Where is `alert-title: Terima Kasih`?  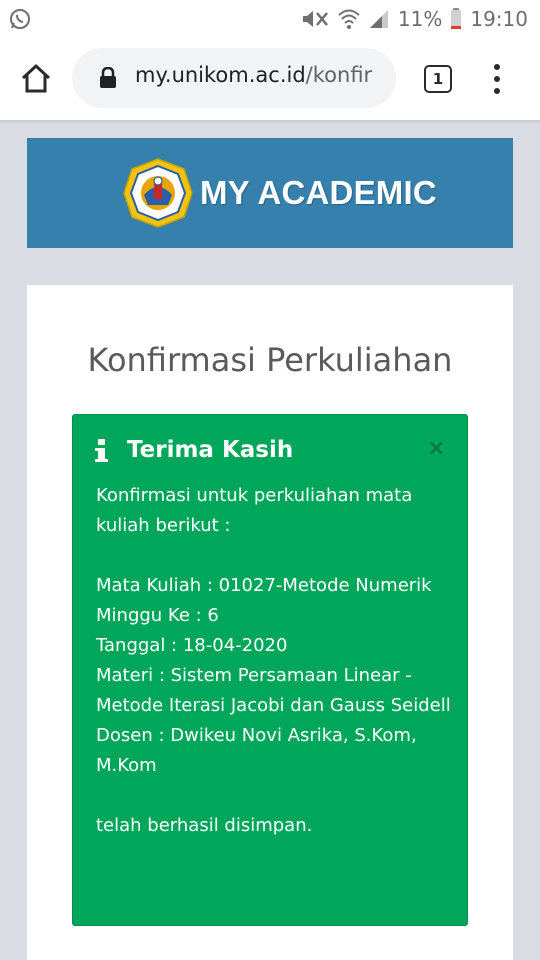 alert-title: Terima Kasih is located at coordinates (210, 450).